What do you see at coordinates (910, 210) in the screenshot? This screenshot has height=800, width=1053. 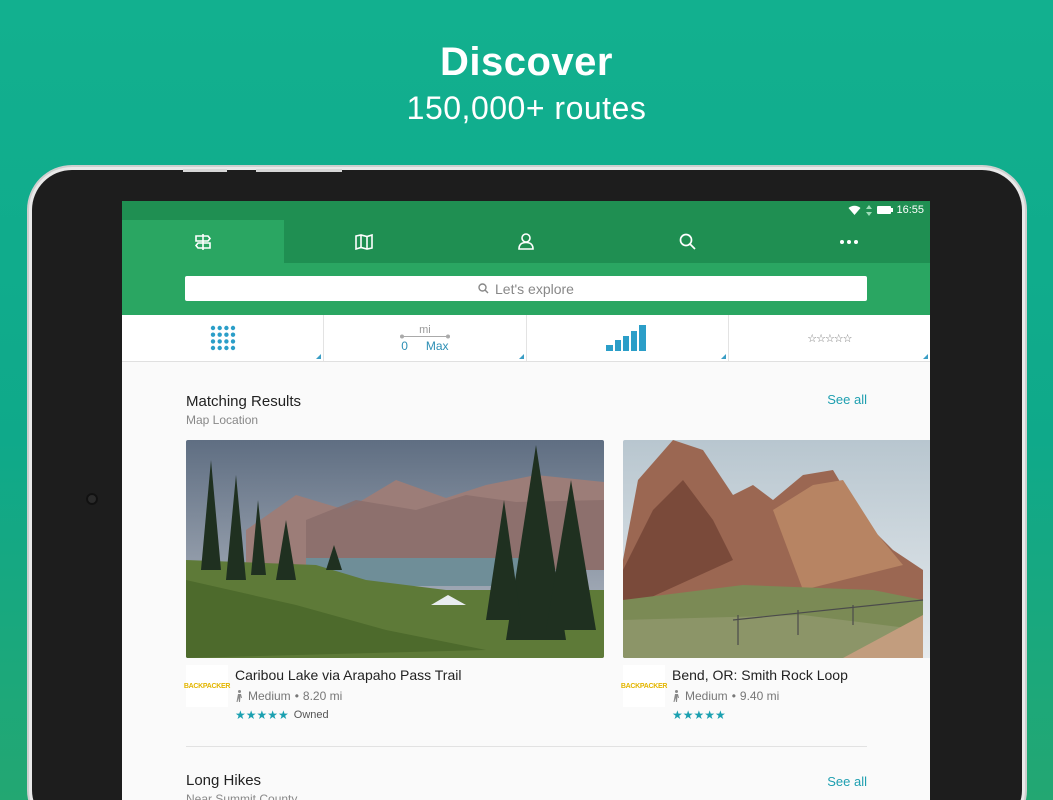 I see `status-time: 16:55` at bounding box center [910, 210].